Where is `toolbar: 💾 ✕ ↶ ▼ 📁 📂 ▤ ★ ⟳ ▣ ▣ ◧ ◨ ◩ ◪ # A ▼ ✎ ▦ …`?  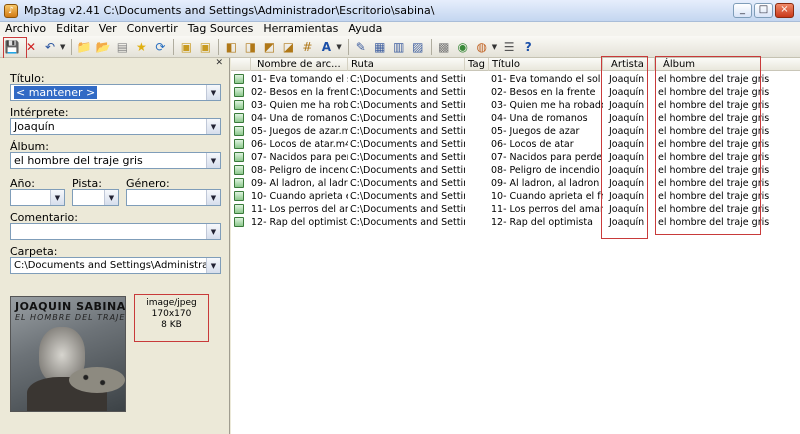 toolbar: 💾 ✕ ↶ ▼ 📁 📂 ▤ ★ ⟳ ▣ ▣ ◧ ◨ ◩ ◪ # A ▼ ✎ ▦ … is located at coordinates (400, 47).